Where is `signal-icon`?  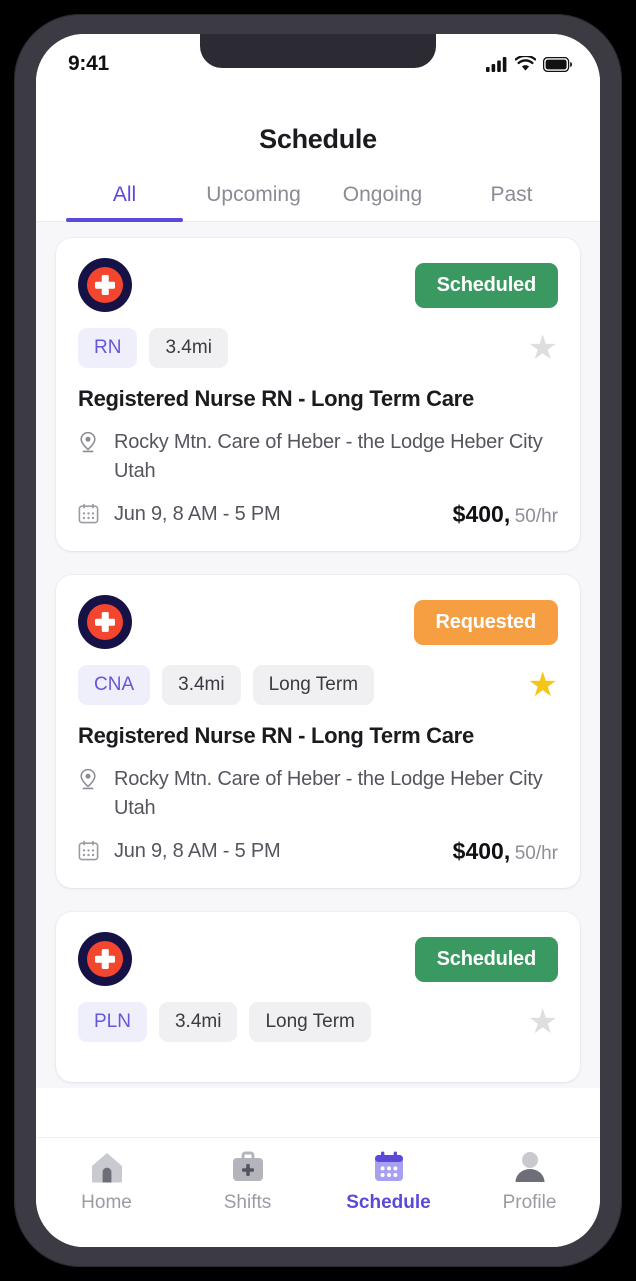
signal-icon is located at coordinates (496, 64).